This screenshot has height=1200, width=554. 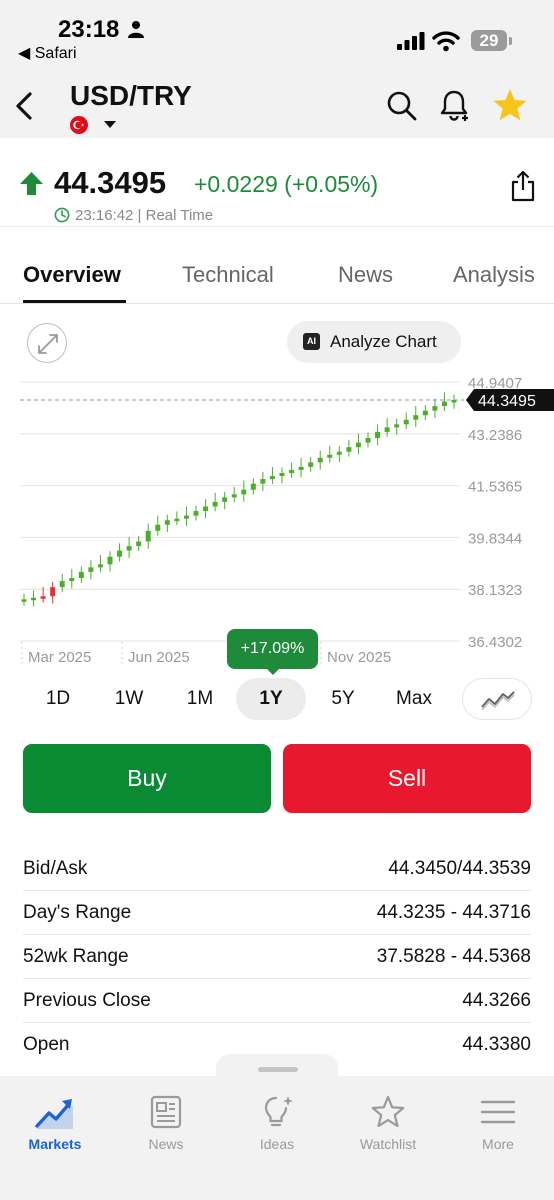 What do you see at coordinates (388, 1144) in the screenshot?
I see `nav-label: Watchlist` at bounding box center [388, 1144].